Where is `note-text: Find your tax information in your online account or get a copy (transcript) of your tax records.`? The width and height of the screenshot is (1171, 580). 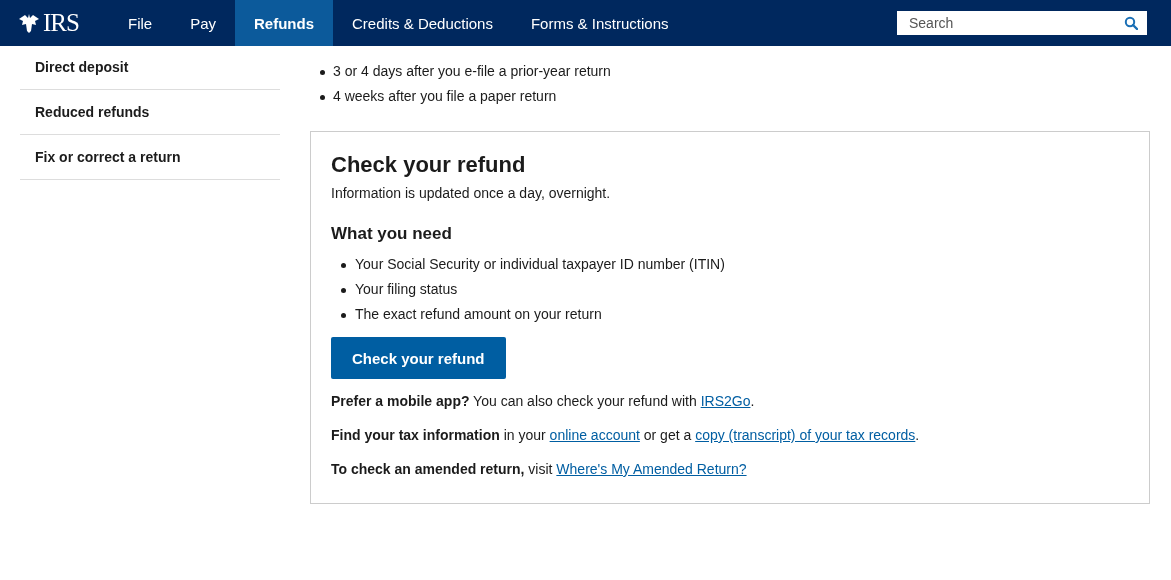 note-text: Find your tax information in your online account or get a copy (transcript) of your tax records. is located at coordinates (626, 435).